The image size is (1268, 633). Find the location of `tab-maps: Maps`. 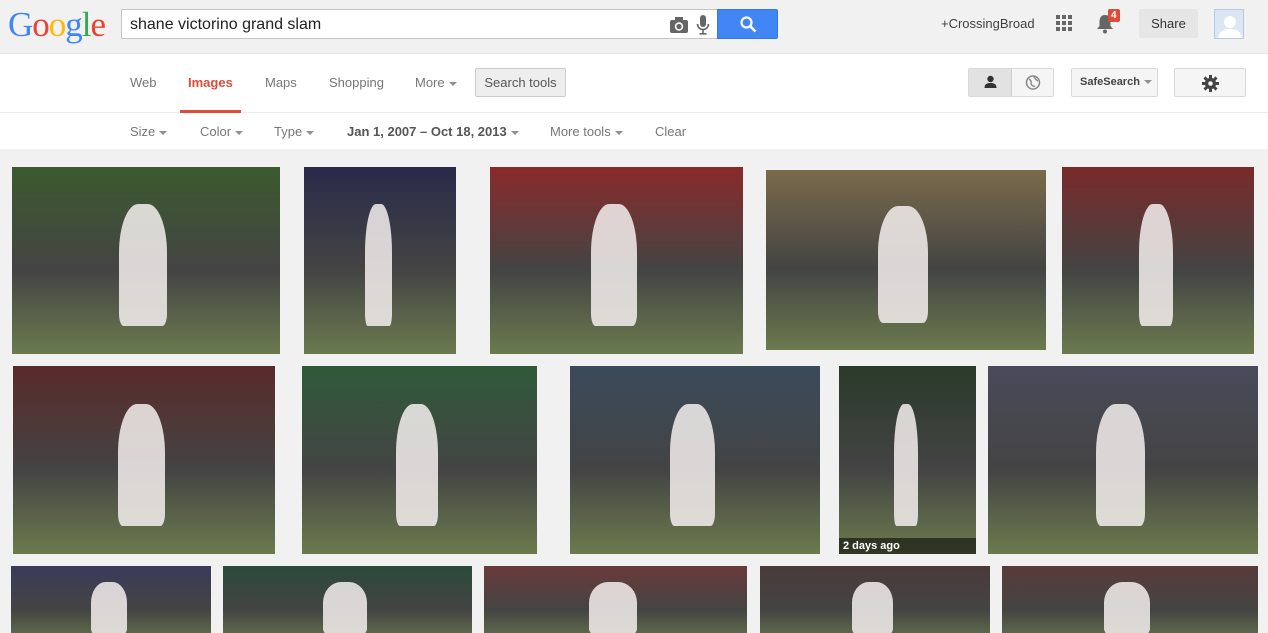

tab-maps: Maps is located at coordinates (281, 82).